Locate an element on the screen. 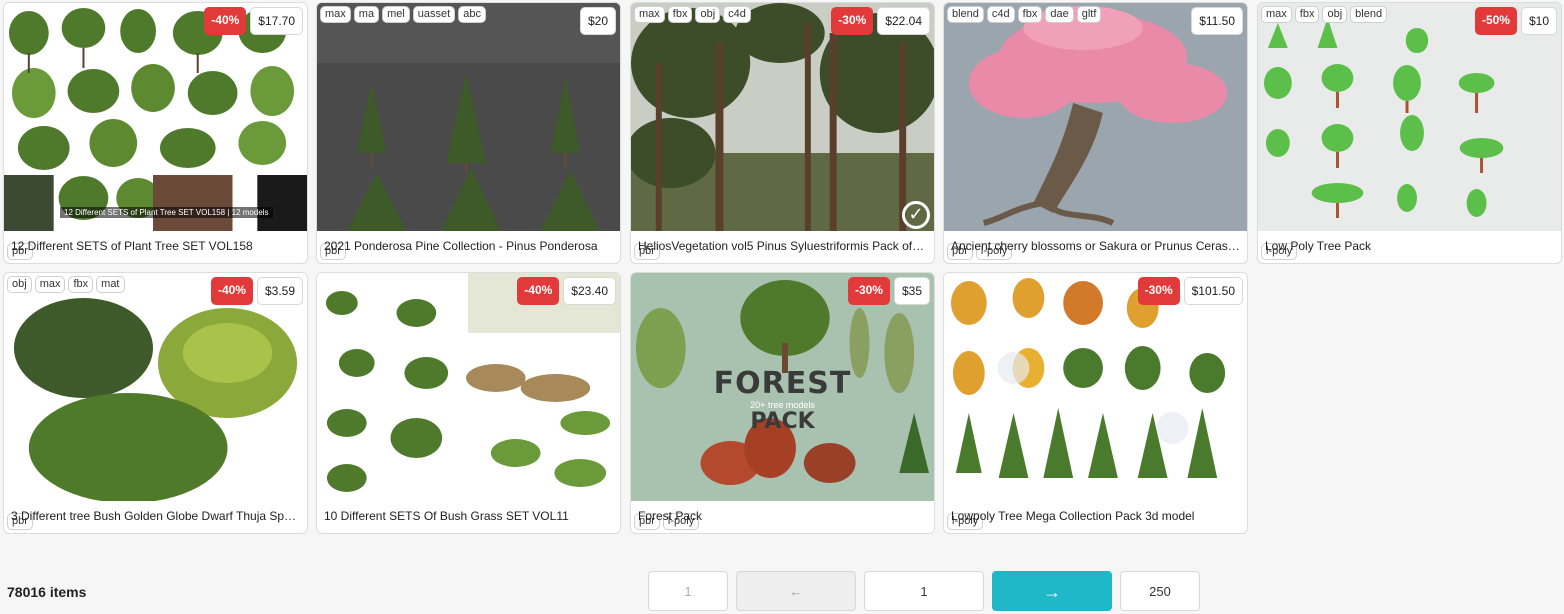  tag-dae: dae is located at coordinates (1059, 14).